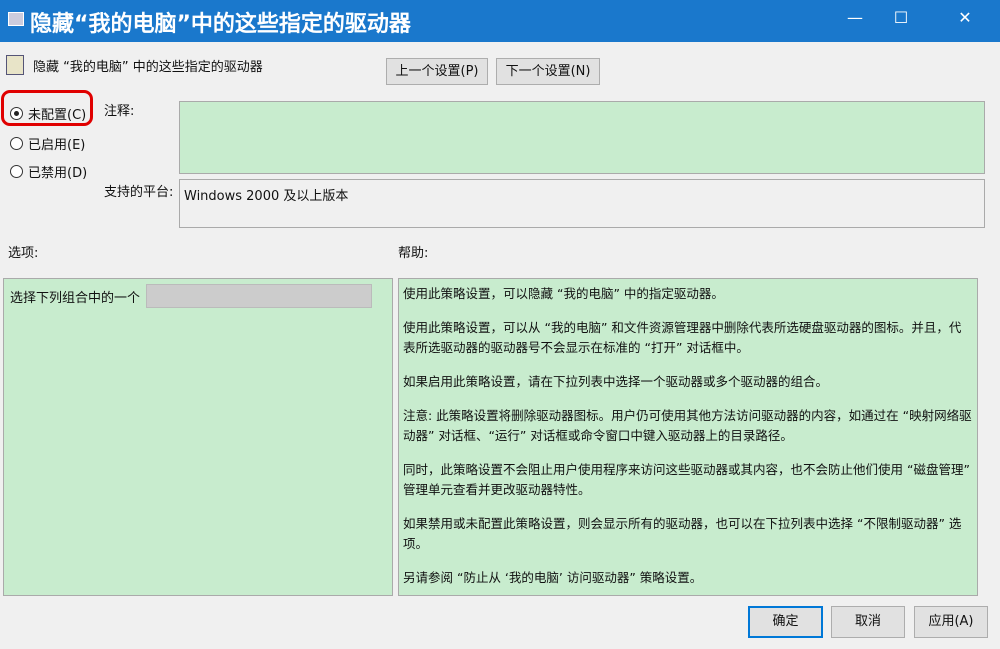 The image size is (1000, 649). Describe the element at coordinates (868, 622) in the screenshot. I see `cancel-button: 取消` at that location.